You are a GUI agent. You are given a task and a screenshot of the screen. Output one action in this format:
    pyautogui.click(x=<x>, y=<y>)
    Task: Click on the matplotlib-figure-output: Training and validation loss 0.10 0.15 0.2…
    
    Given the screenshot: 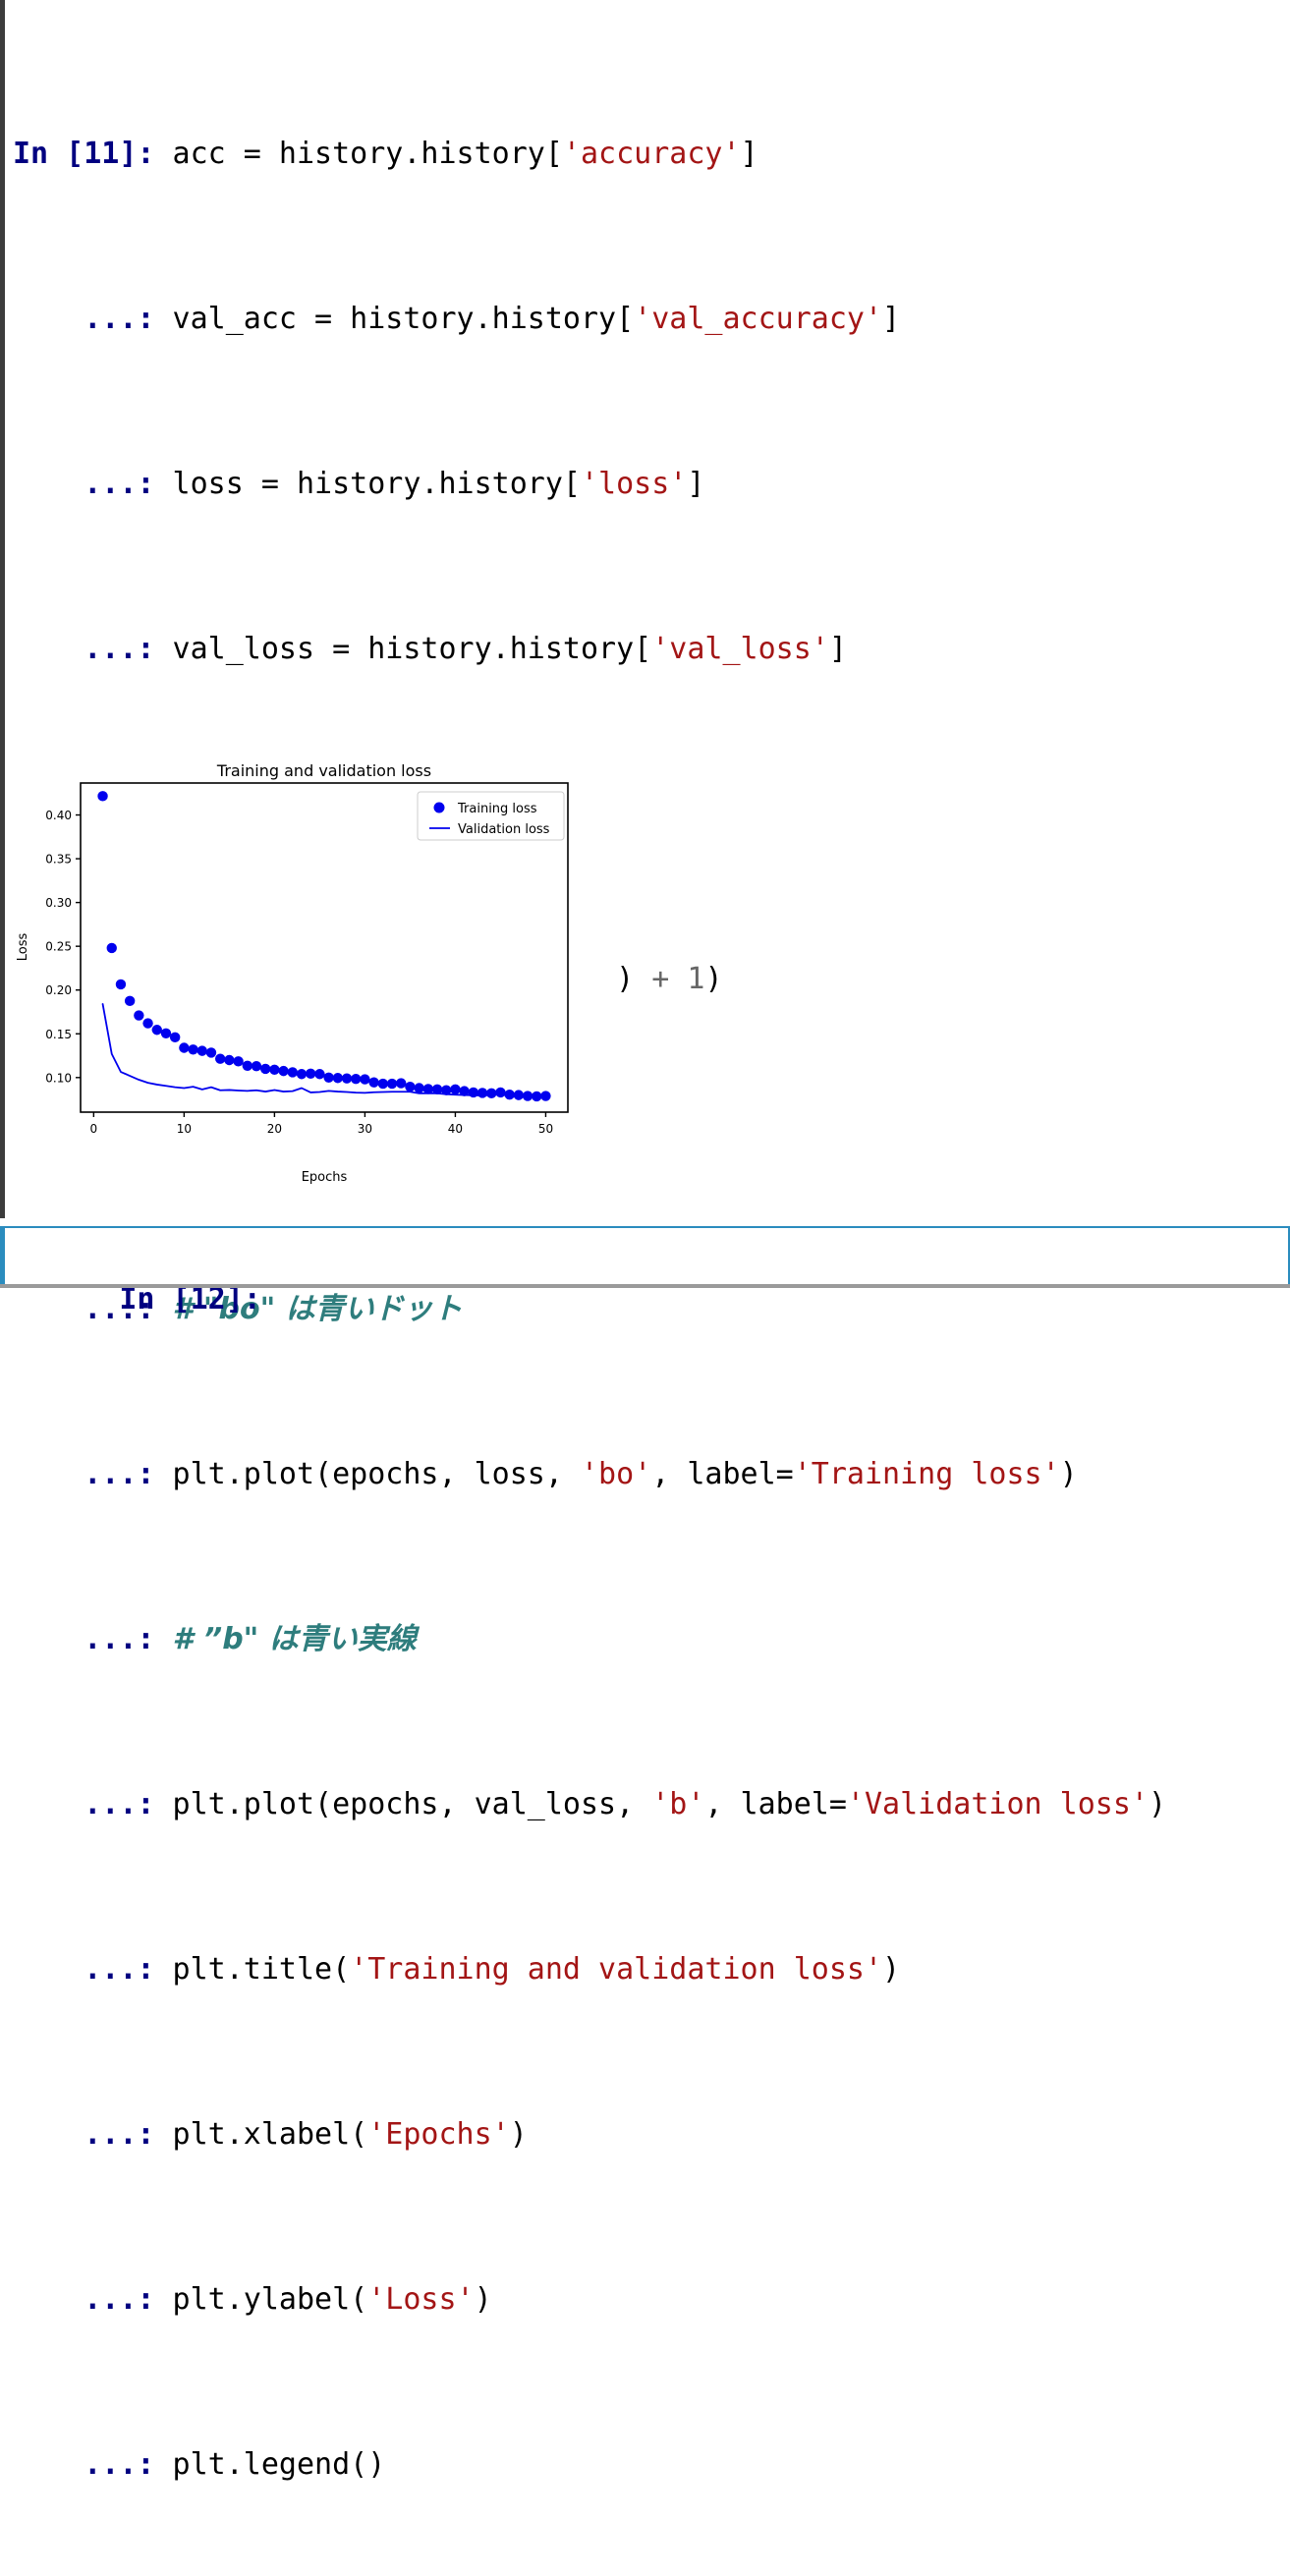 What is the action you would take?
    pyautogui.click(x=309, y=977)
    